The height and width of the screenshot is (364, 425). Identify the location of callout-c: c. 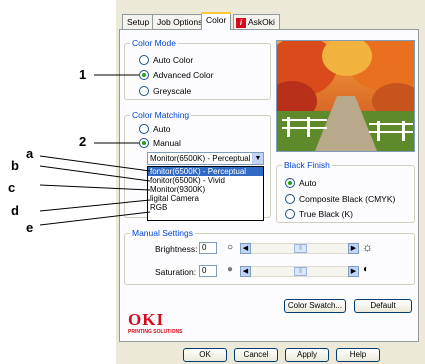
(12, 187).